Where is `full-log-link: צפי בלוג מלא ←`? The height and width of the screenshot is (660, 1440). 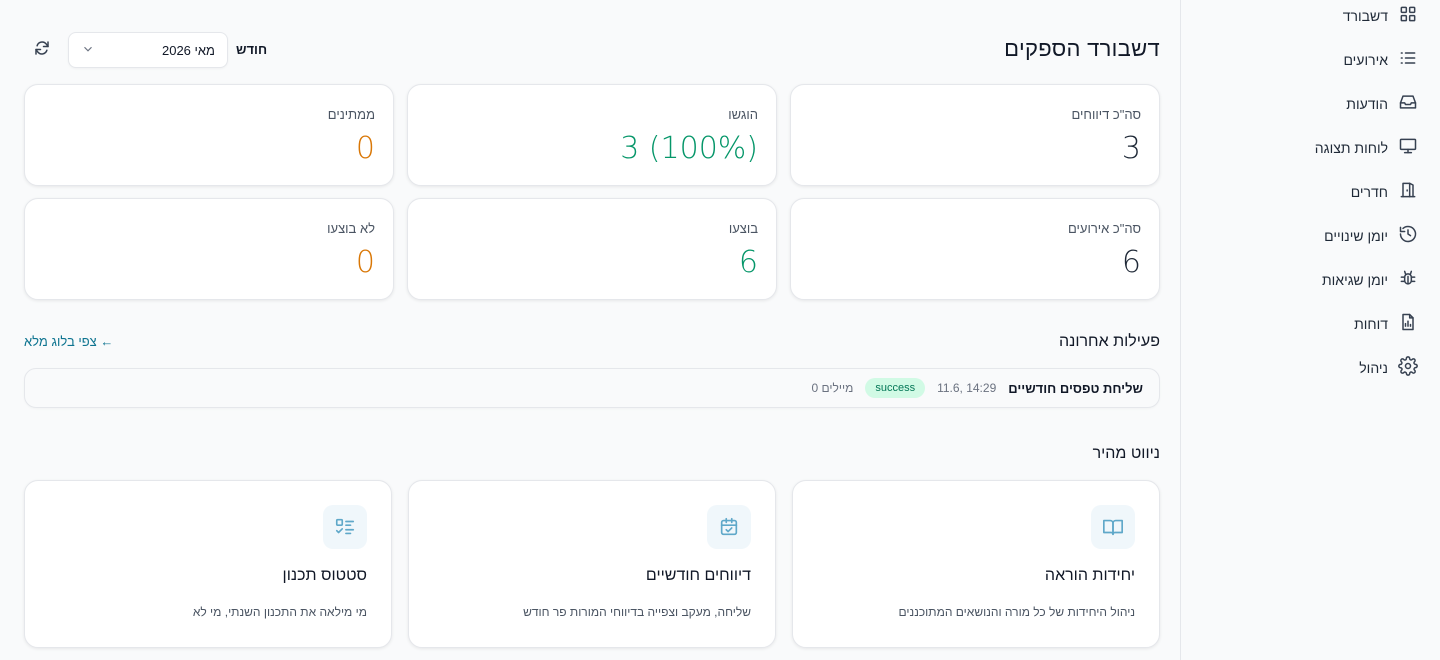
full-log-link: צפי בלוג מלא ← is located at coordinates (68, 341).